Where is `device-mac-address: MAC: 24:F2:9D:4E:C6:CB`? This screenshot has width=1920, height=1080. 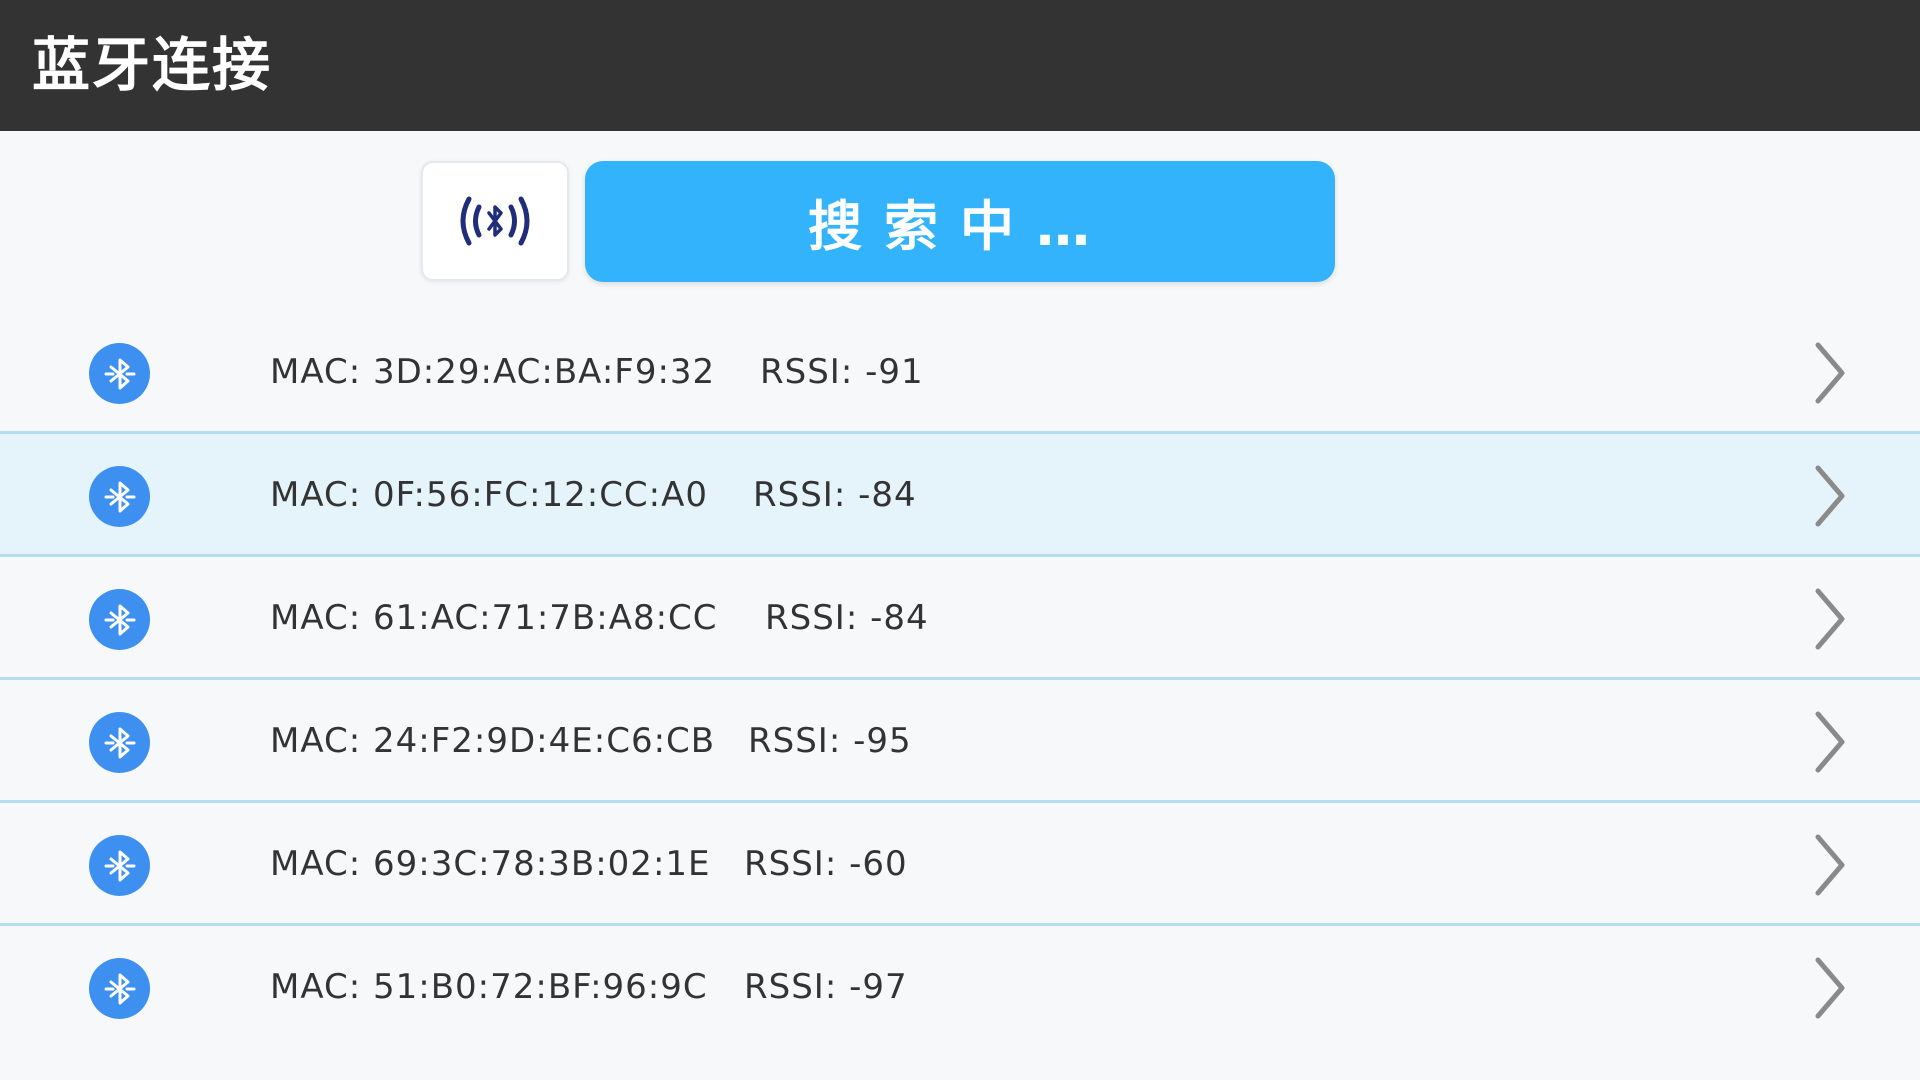 device-mac-address: MAC: 24:F2:9D:4E:C6:CB is located at coordinates (493, 741).